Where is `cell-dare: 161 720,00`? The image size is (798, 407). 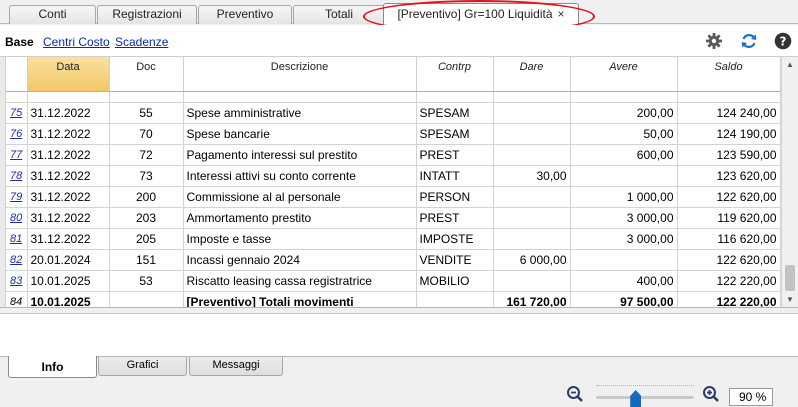
cell-dare: 161 720,00 is located at coordinates (532, 299).